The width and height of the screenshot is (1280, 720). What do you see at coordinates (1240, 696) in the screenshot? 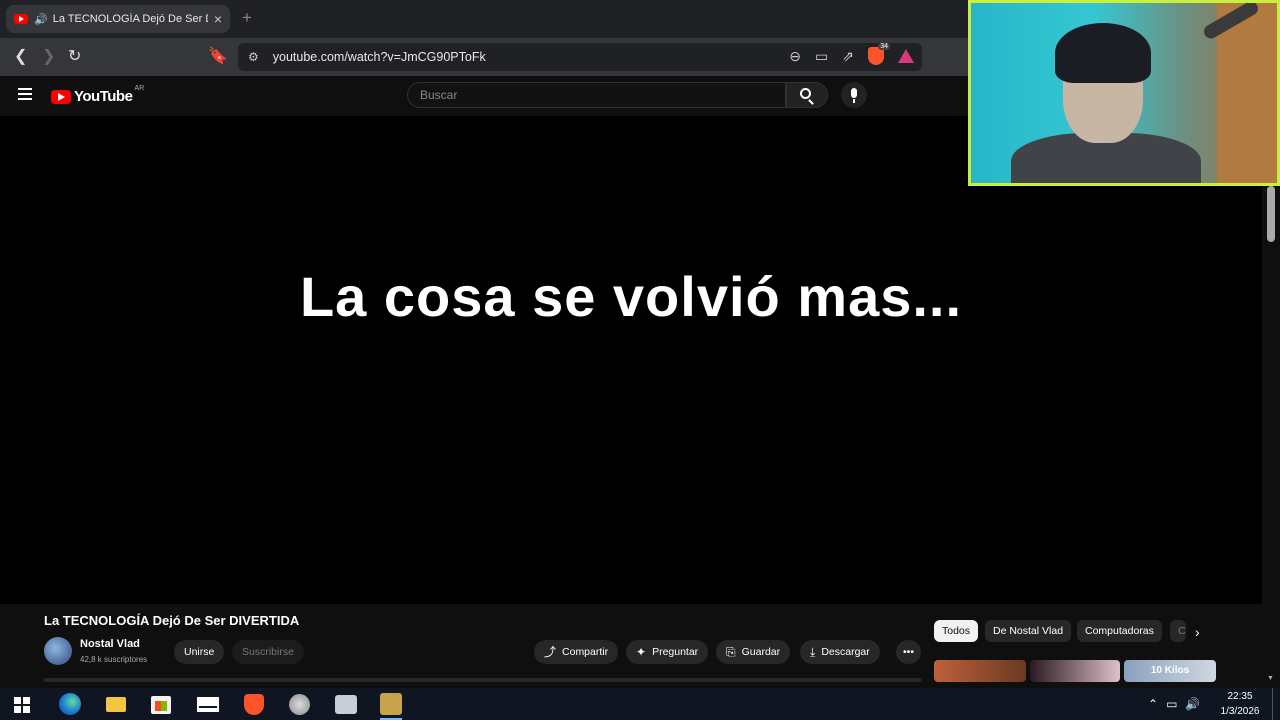
I see `clock-time: 22:35` at bounding box center [1240, 696].